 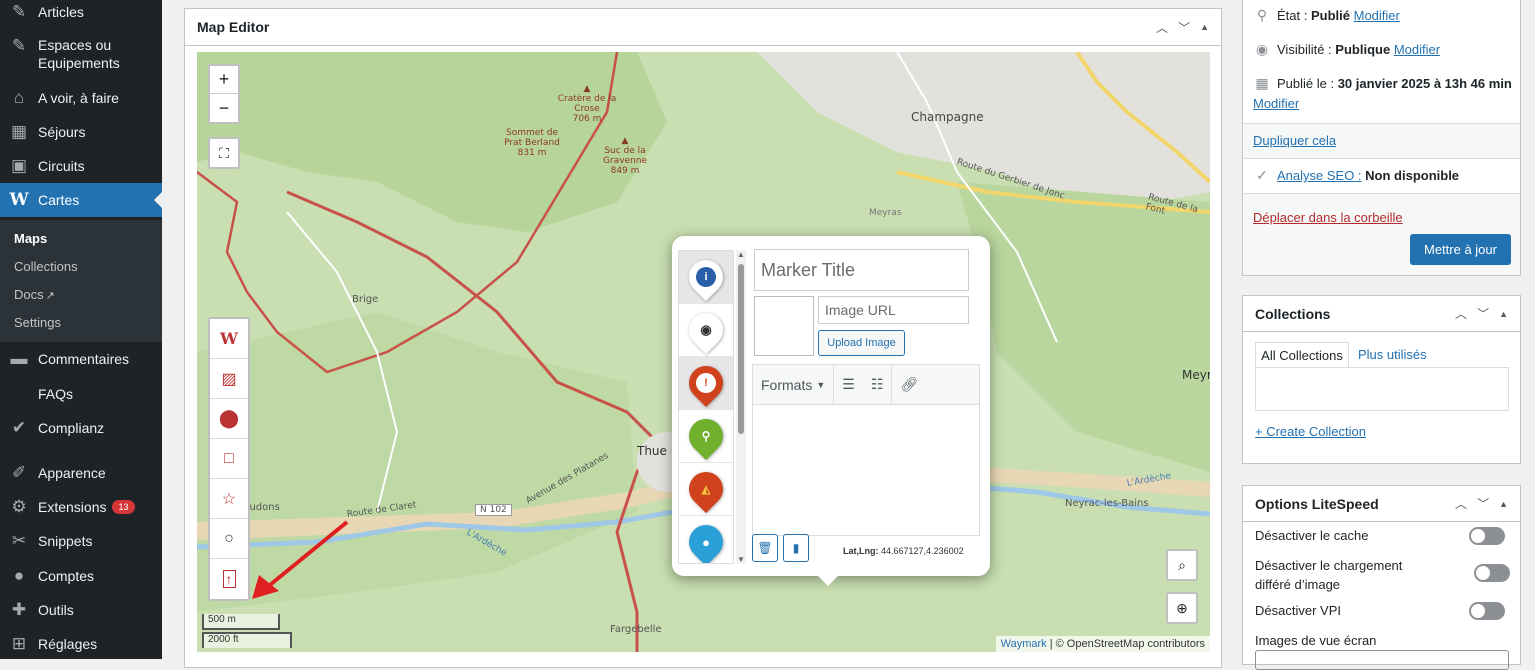 I want to click on scroll-up-icon: ▲, so click(x=741, y=254).